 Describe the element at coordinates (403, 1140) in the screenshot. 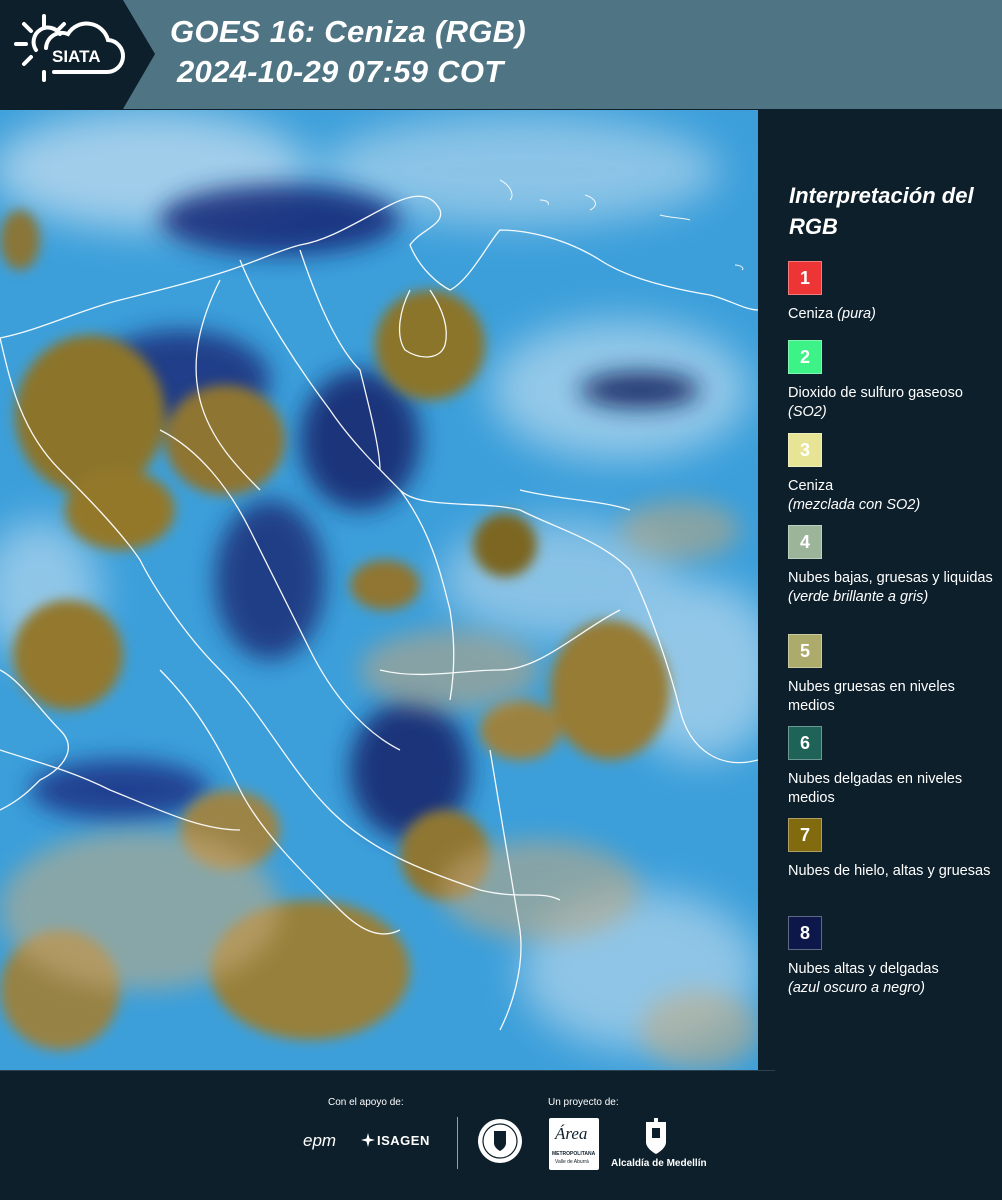

I see `isagen-logo: ISAGEN` at that location.